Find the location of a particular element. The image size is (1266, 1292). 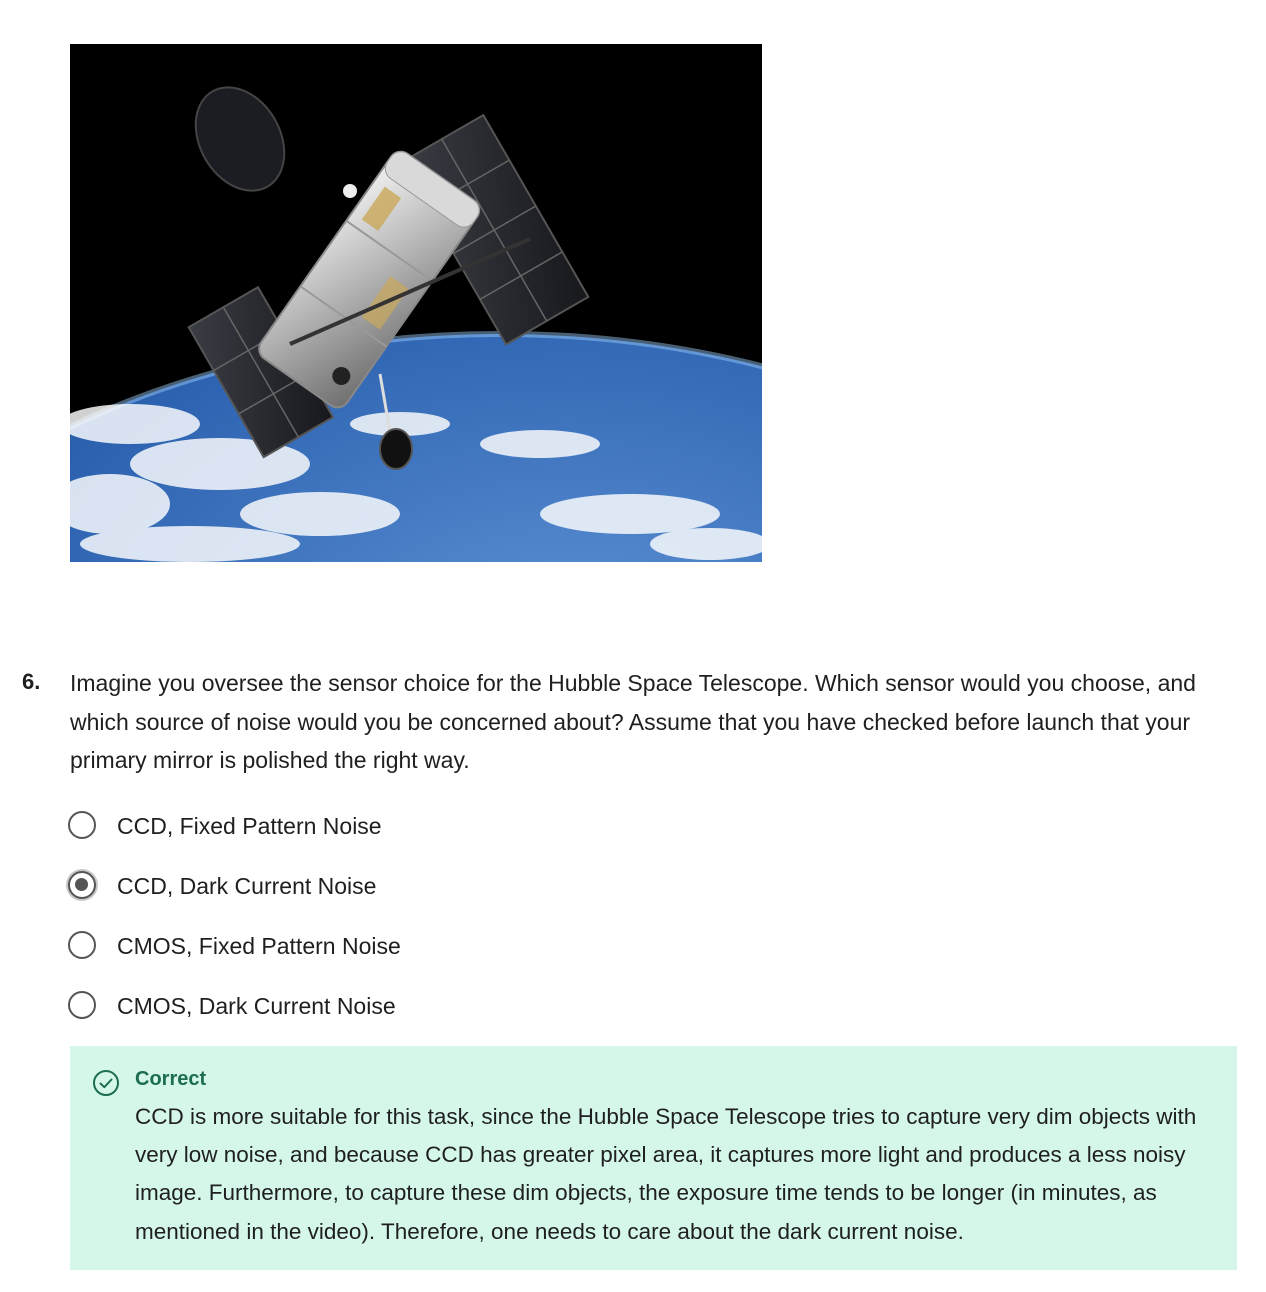

option-ccd-dark-current-noise: CCD, Dark Current Noise is located at coordinates (278, 898).